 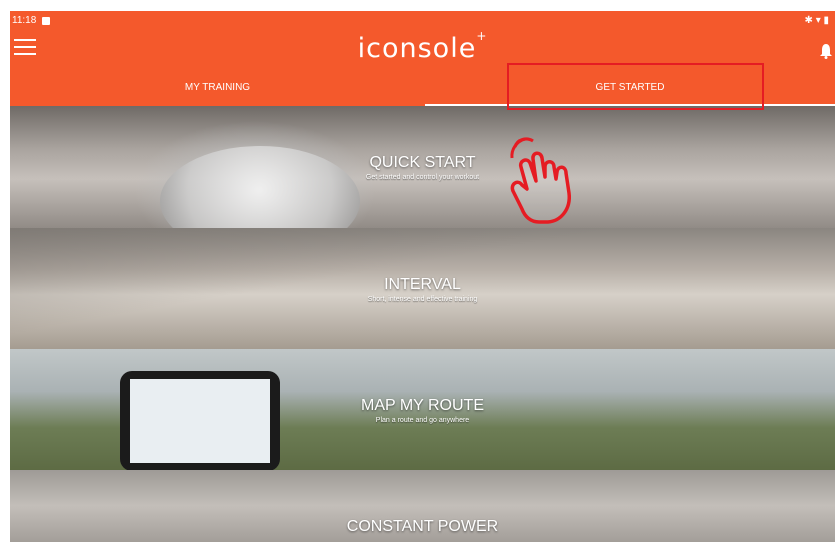 What do you see at coordinates (422, 284) in the screenshot?
I see `workout-title: INTERVAL` at bounding box center [422, 284].